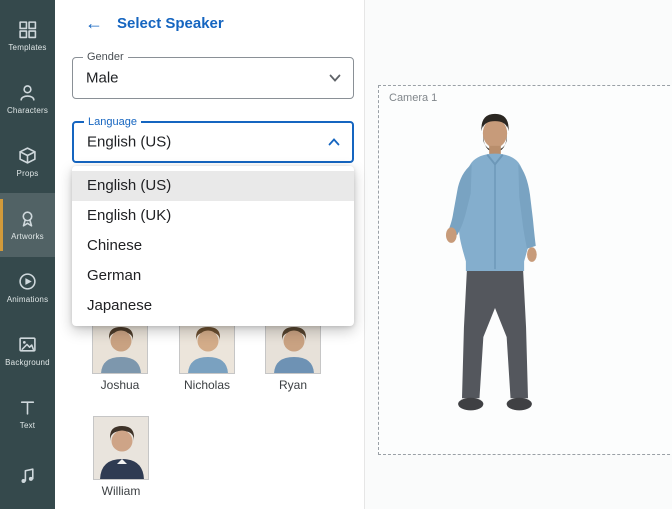 The width and height of the screenshot is (672, 509). I want to click on speaker-card-william: William, so click(121, 457).